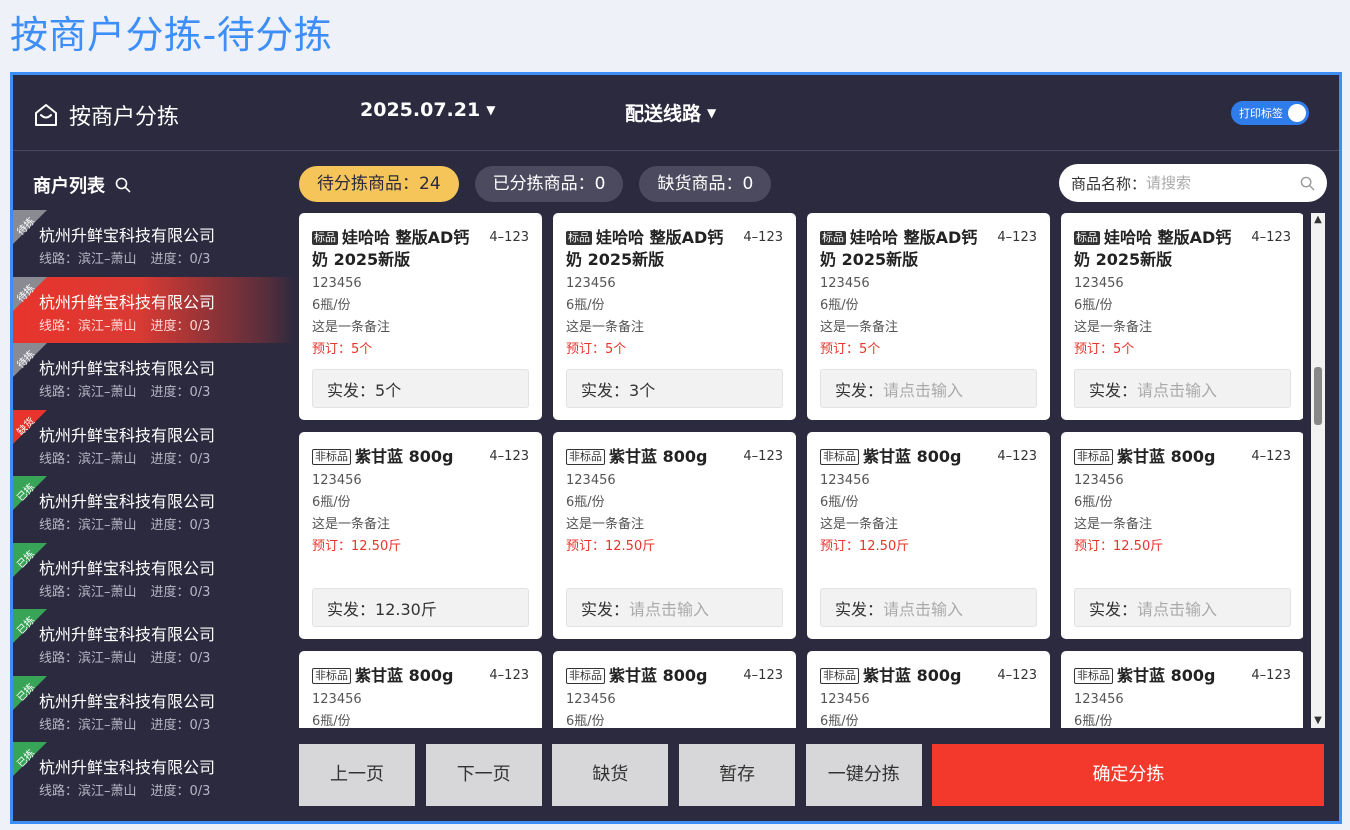 The height and width of the screenshot is (830, 1350). I want to click on product-title: 标品 娃哈哈 整版AD钙奶 2025新版, so click(651, 249).